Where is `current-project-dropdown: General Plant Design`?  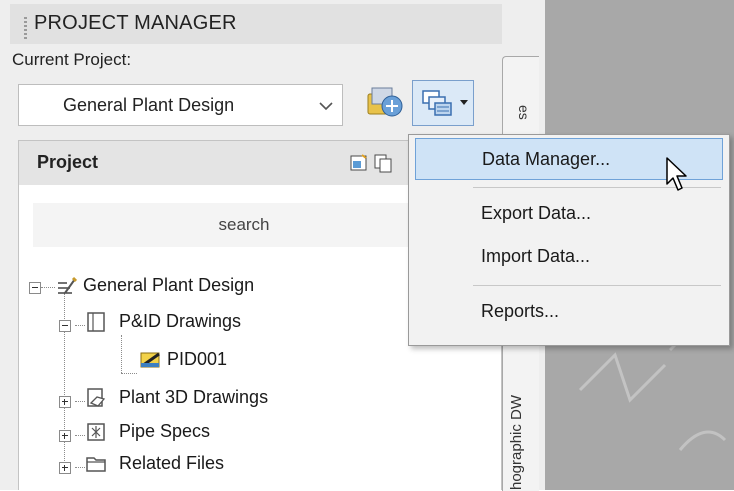
current-project-dropdown: General Plant Design is located at coordinates (180, 105).